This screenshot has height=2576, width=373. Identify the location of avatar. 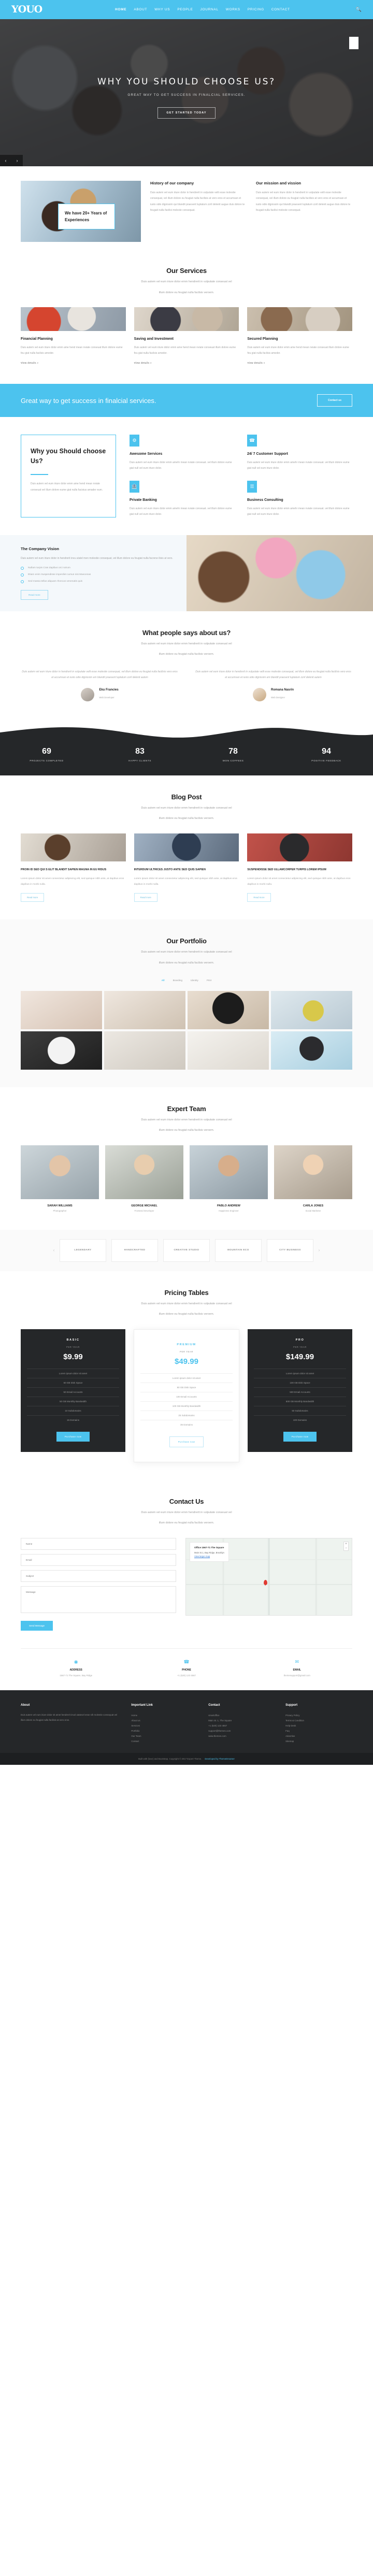
(259, 694).